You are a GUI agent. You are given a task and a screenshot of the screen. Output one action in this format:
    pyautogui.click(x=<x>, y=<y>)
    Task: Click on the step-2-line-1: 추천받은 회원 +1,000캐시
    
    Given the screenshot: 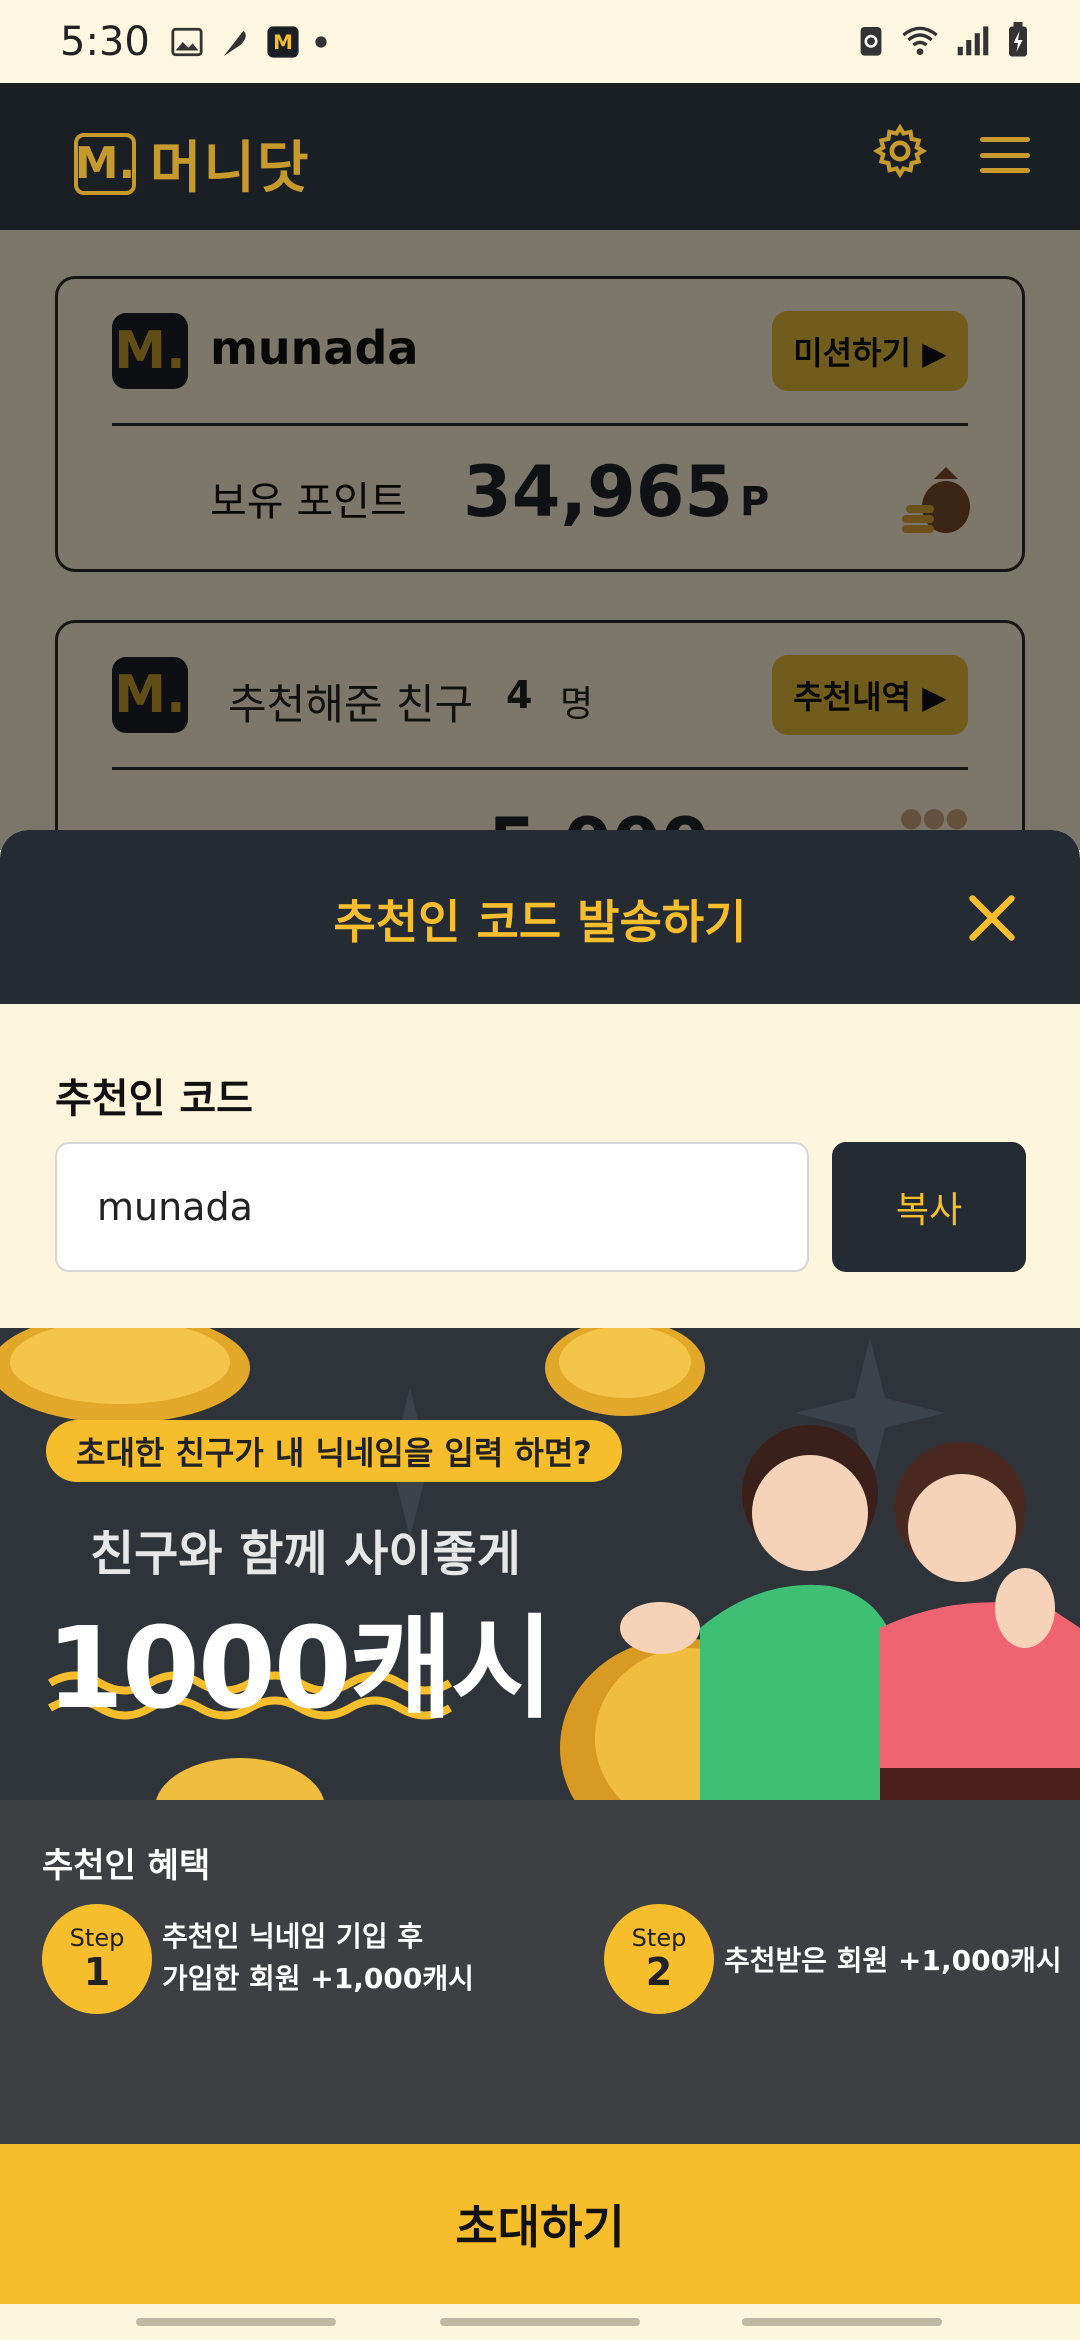 What is the action you would take?
    pyautogui.click(x=893, y=1960)
    